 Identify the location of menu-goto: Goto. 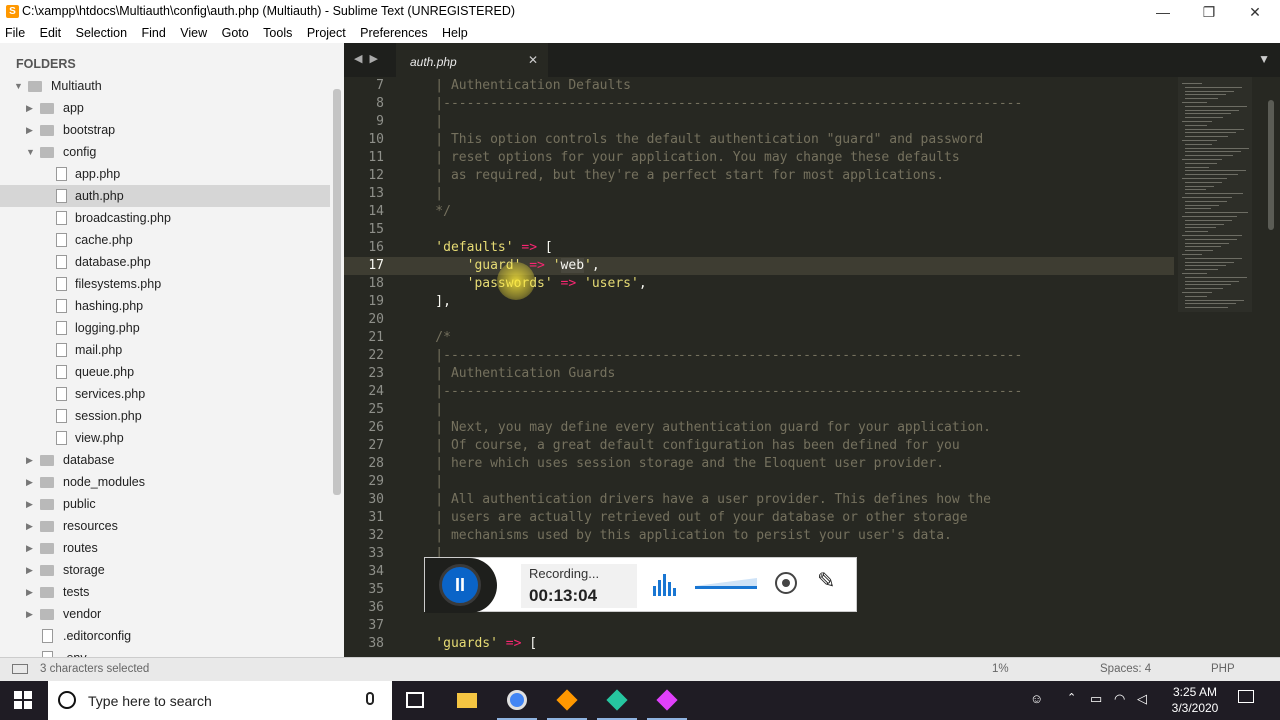
(235, 32).